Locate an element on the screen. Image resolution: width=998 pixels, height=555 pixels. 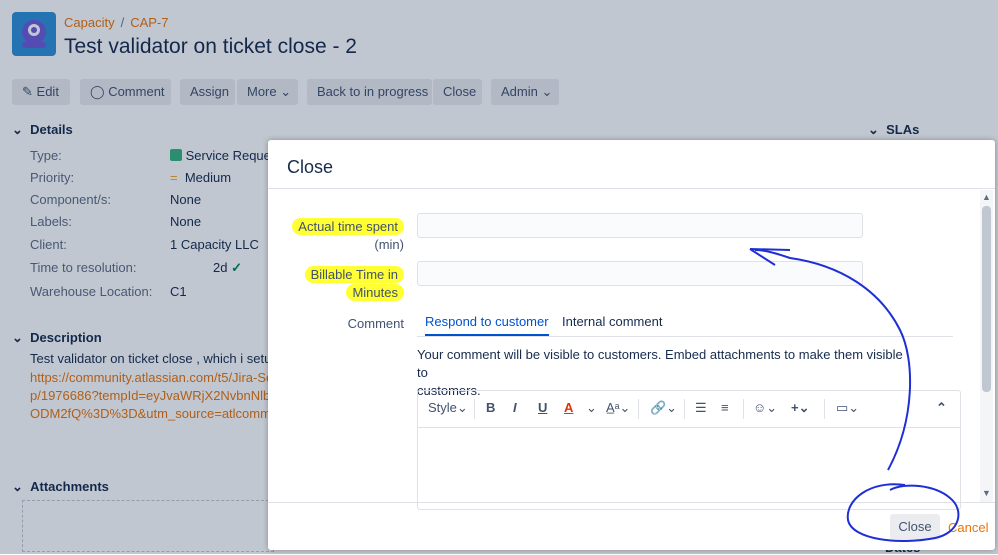
annotation-circle is located at coordinates (903, 512).